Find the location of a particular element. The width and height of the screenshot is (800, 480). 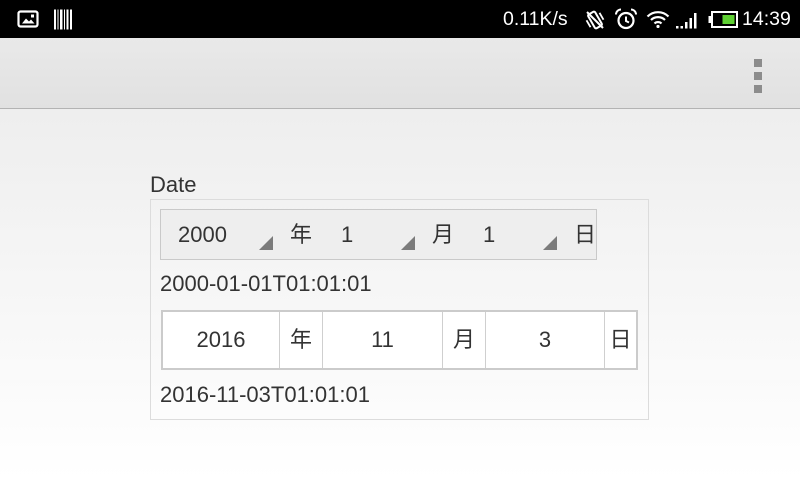

year-spinner-value: 2000 is located at coordinates (202, 234).